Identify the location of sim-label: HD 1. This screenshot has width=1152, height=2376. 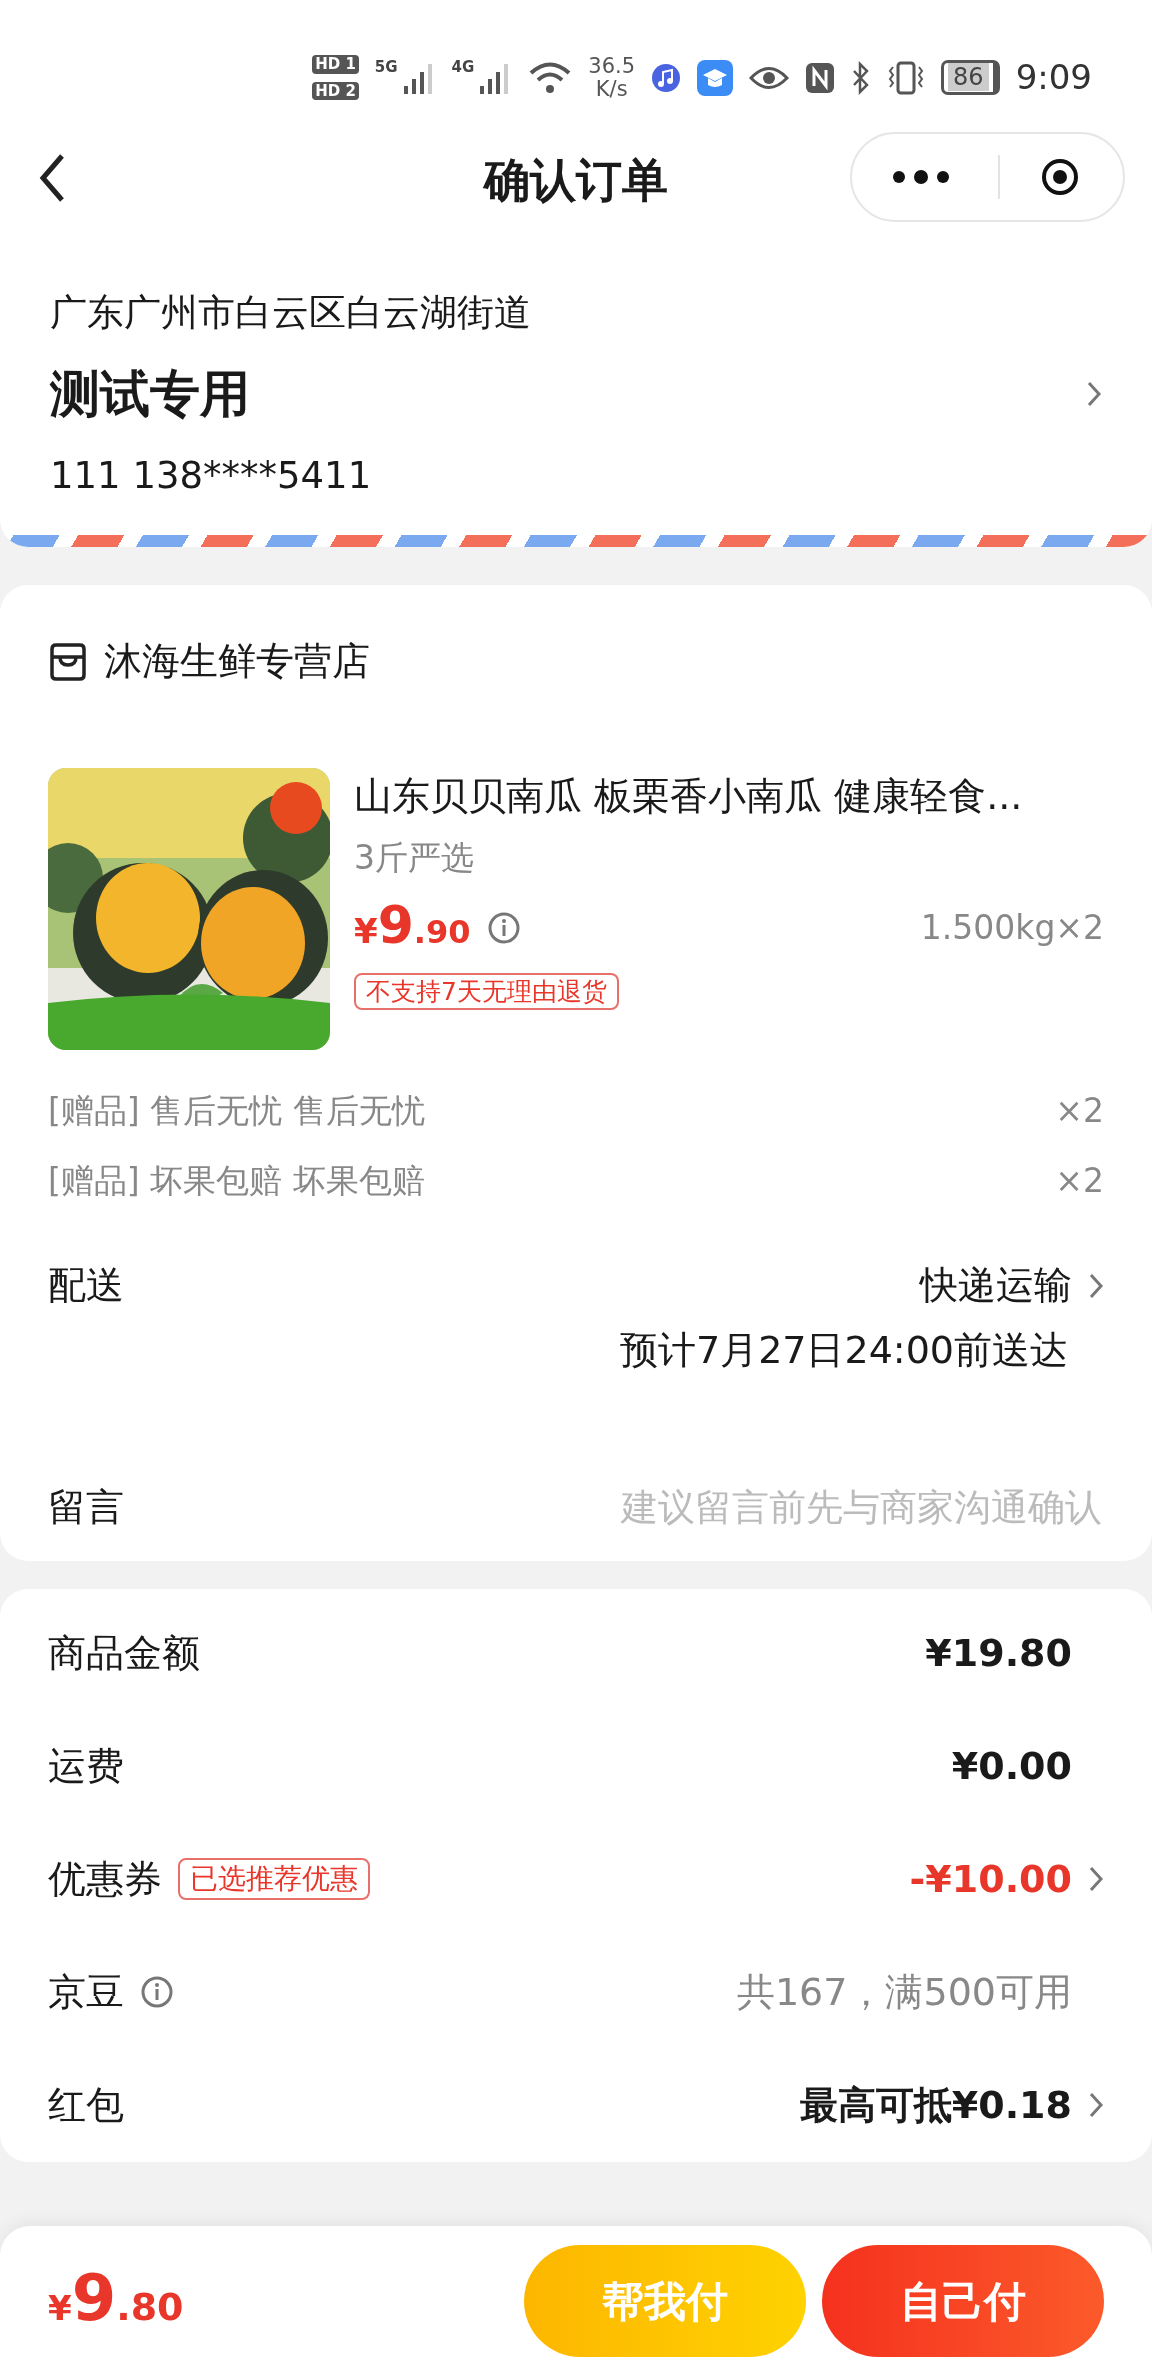
(335, 64).